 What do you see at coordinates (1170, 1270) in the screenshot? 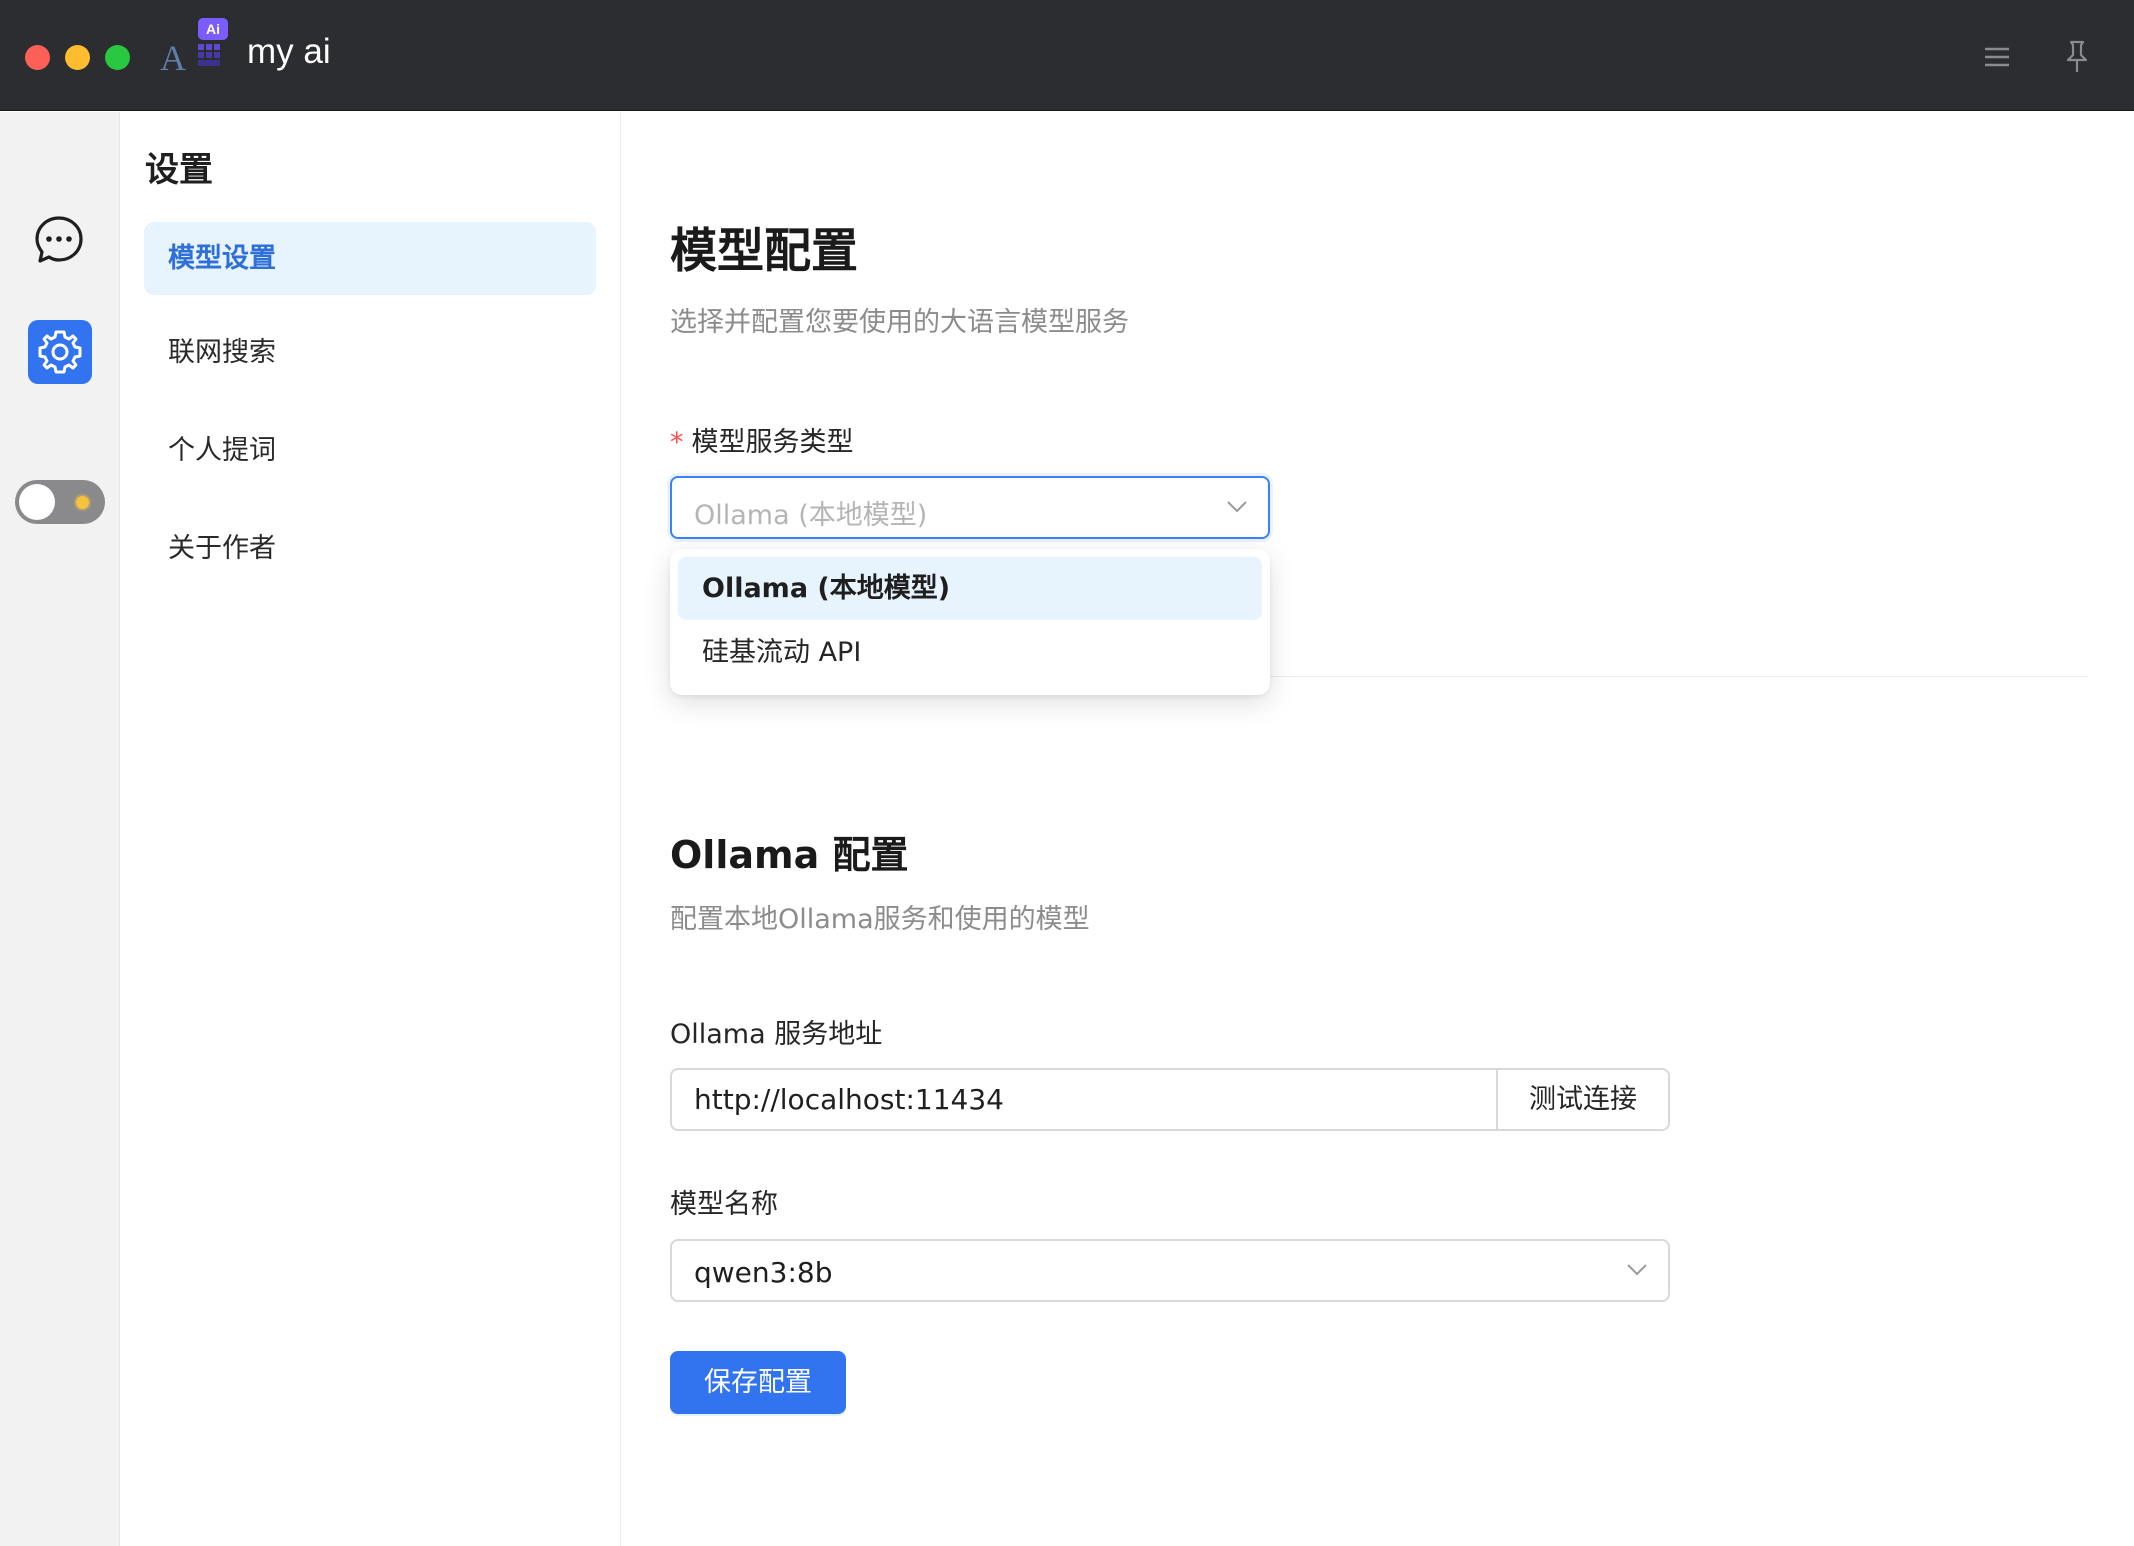
I see `model-name-select: qwen3:8b` at bounding box center [1170, 1270].